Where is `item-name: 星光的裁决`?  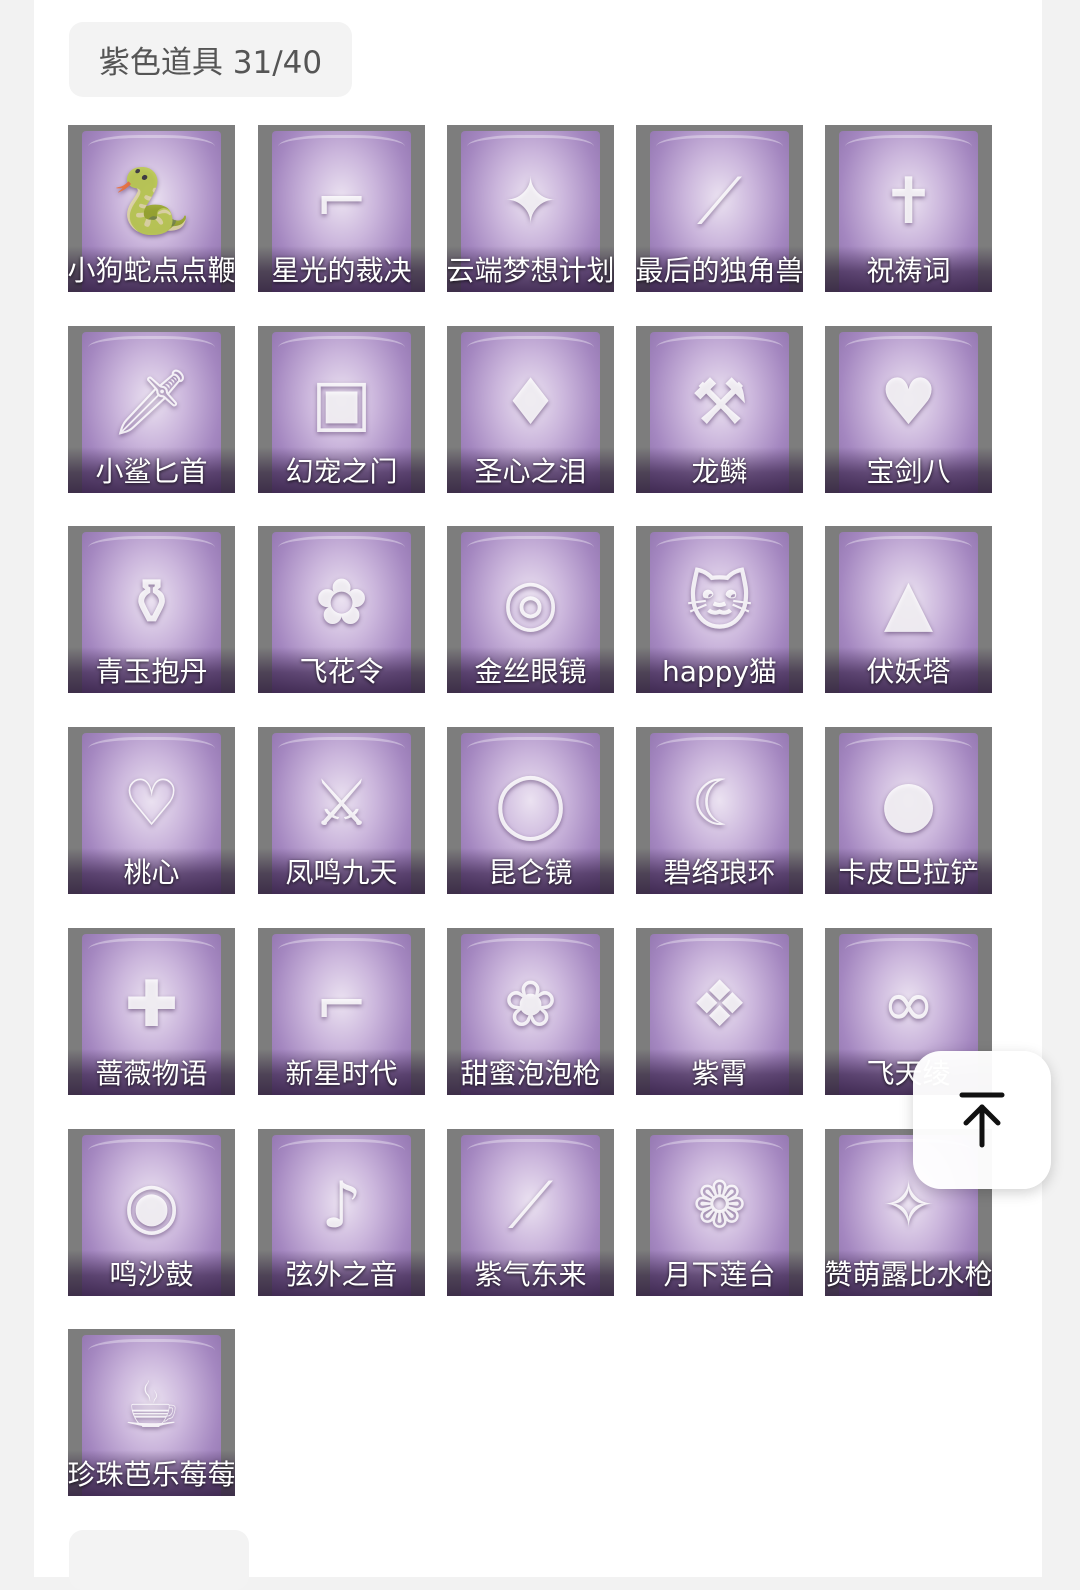 item-name: 星光的裁决 is located at coordinates (341, 269).